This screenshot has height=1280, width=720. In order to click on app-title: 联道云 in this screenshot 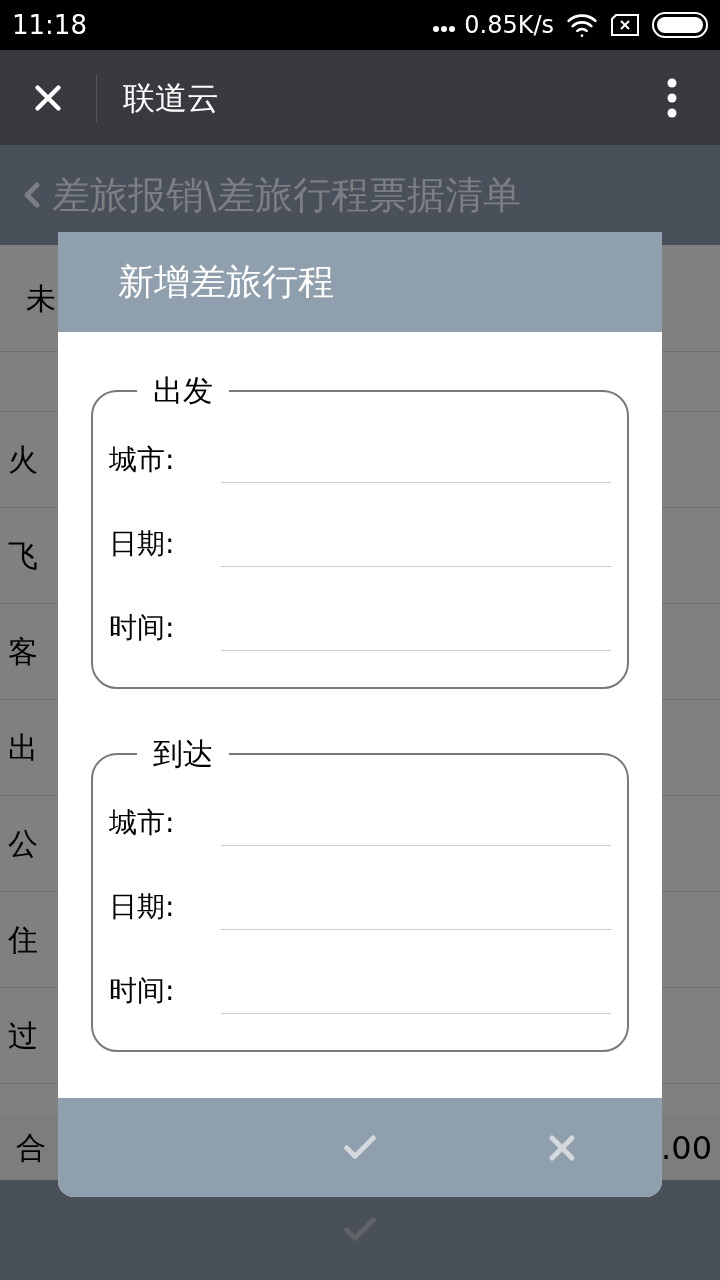, I will do `click(171, 98)`.